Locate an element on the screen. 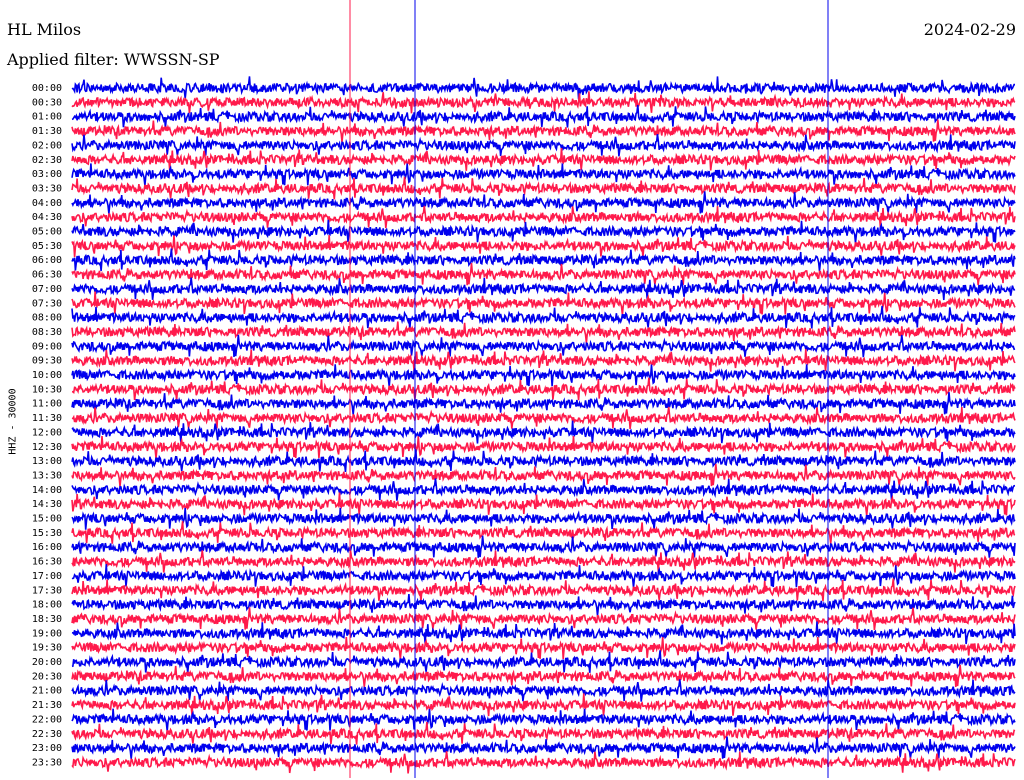  row-time-label: 13:30 is located at coordinates (47, 475).